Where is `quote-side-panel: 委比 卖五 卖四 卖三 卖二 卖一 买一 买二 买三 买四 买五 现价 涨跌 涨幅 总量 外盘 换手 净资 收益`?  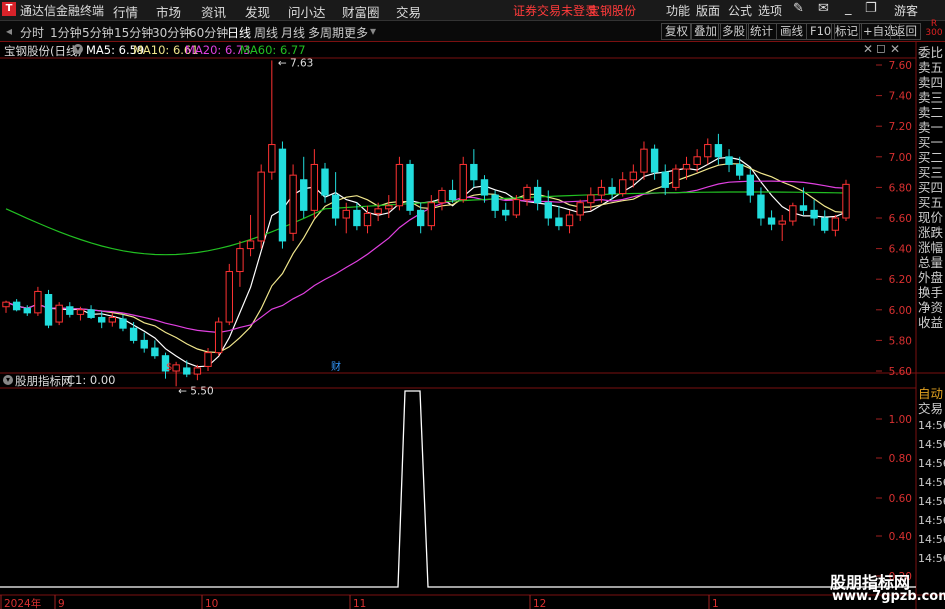 quote-side-panel: 委比 卖五 卖四 卖三 卖二 卖一 买一 买二 买三 买四 买五 现价 涨跌 涨幅 总量 外盘 换手 净资 收益 is located at coordinates (931, 187).